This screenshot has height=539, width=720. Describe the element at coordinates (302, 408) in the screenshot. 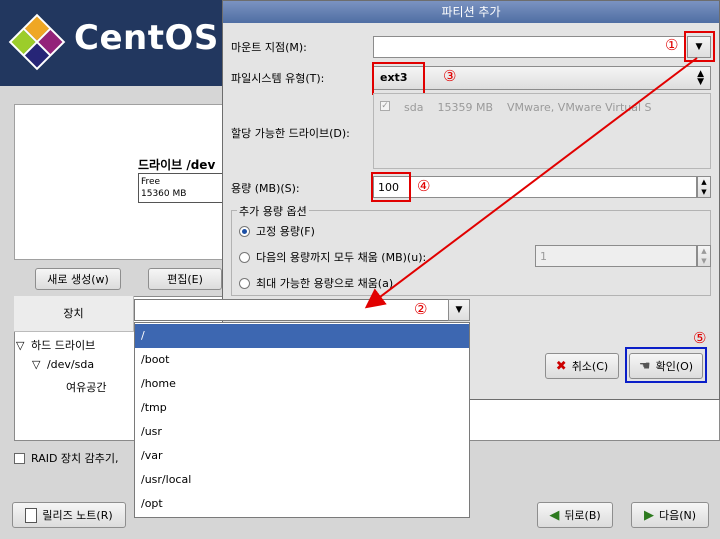

I see `dropdown-option: /tmp` at that location.